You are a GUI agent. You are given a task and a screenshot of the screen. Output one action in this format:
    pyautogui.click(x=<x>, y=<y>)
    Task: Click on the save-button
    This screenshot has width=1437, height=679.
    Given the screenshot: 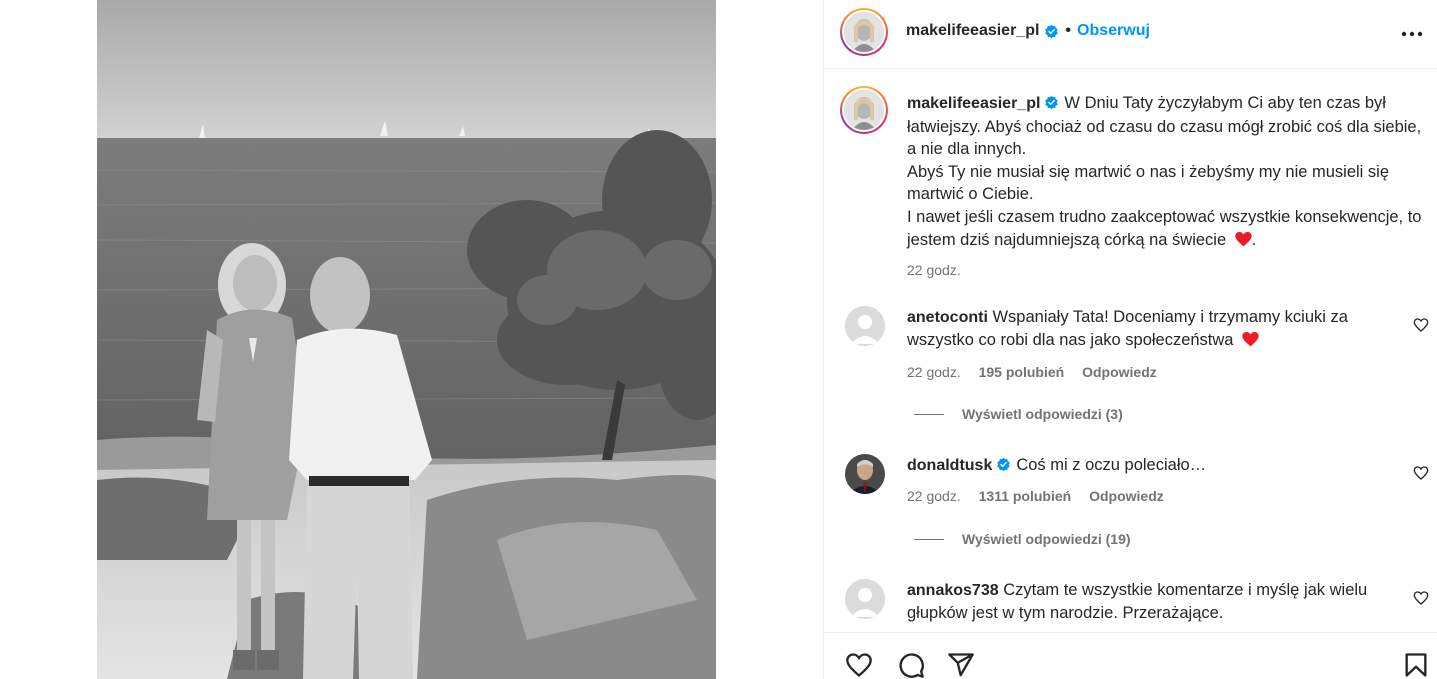 What is the action you would take?
    pyautogui.click(x=1416, y=665)
    